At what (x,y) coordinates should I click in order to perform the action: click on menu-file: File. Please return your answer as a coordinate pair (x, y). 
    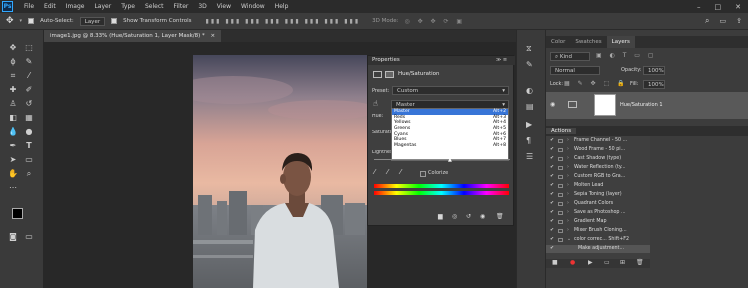
    Looking at the image, I should click on (29, 6).